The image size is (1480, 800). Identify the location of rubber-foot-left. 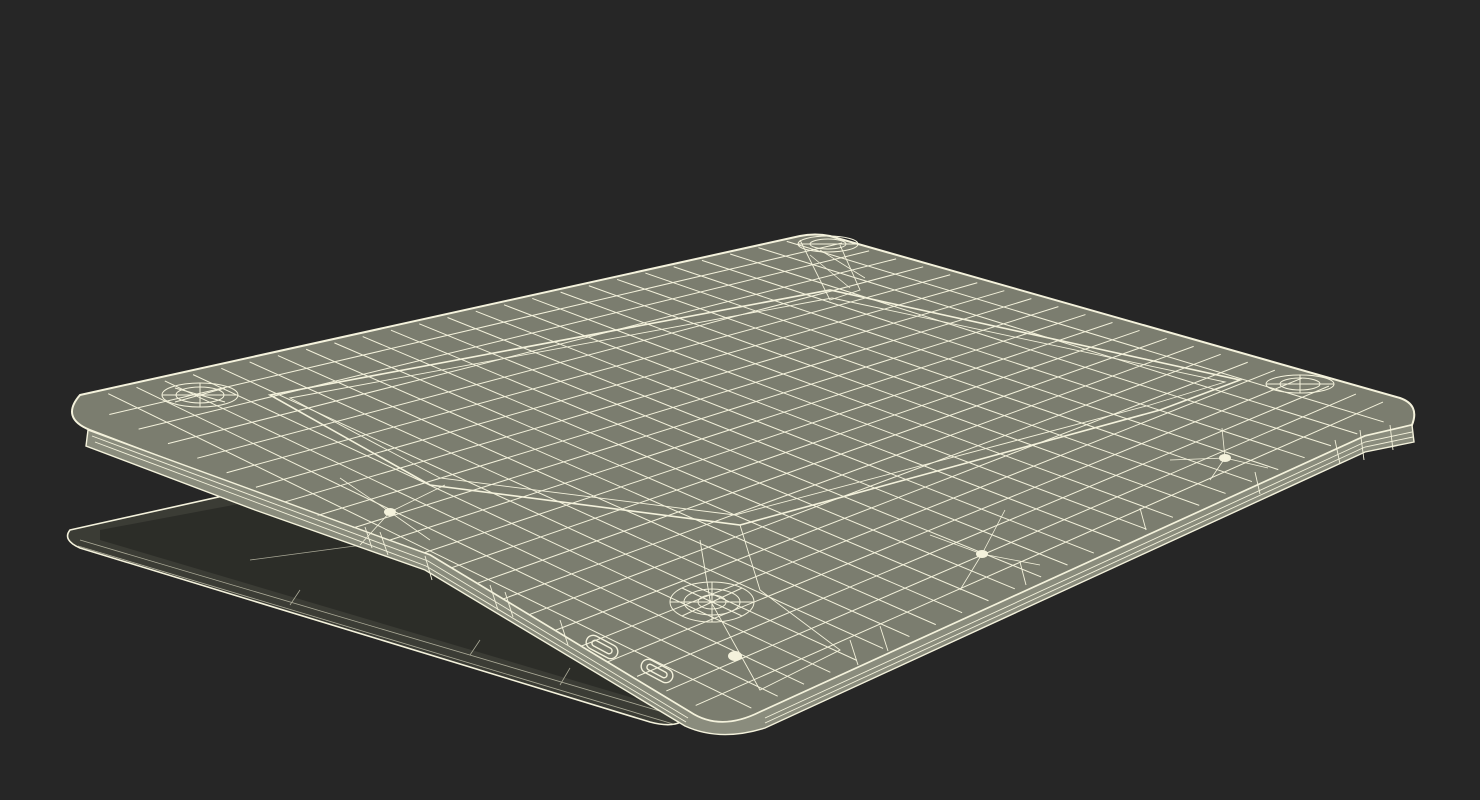
(200, 395).